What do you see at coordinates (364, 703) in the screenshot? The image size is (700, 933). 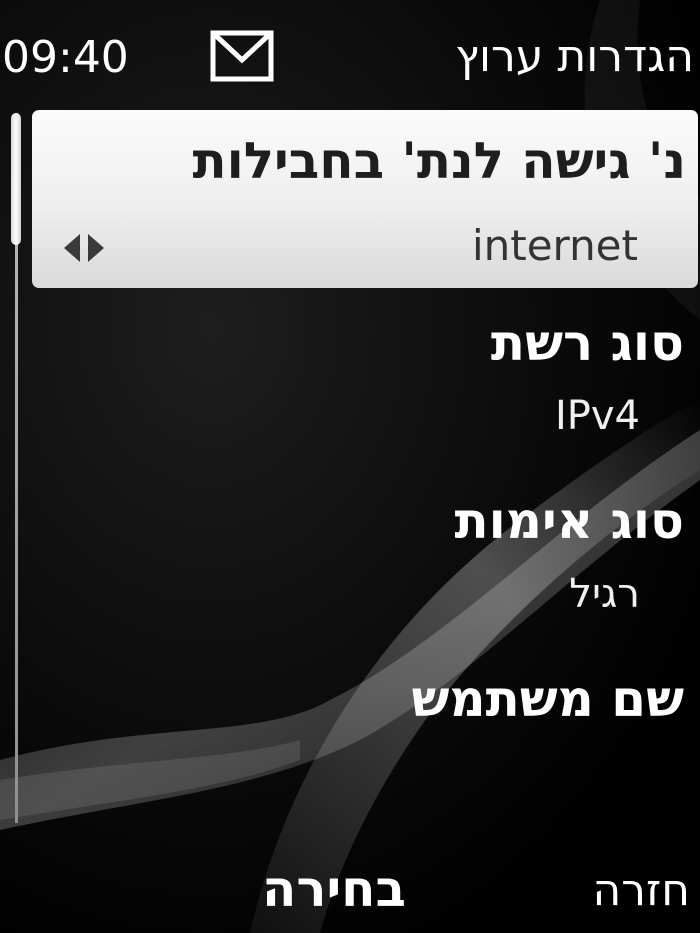 I see `list-item-username: שם משתמש` at bounding box center [364, 703].